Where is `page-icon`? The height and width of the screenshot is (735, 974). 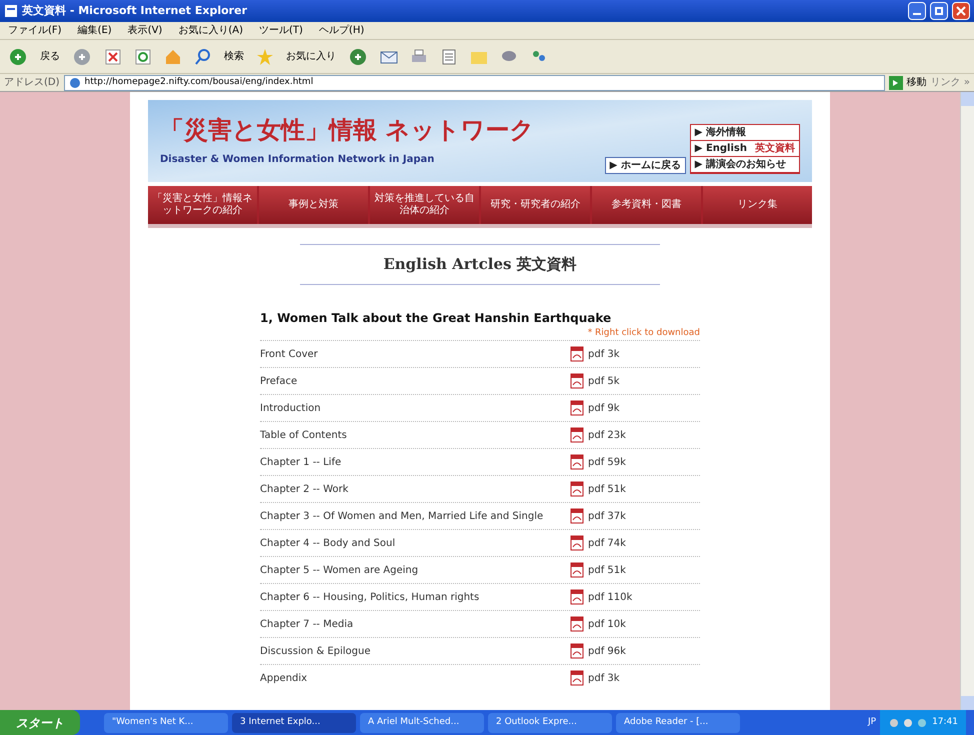 page-icon is located at coordinates (11, 11).